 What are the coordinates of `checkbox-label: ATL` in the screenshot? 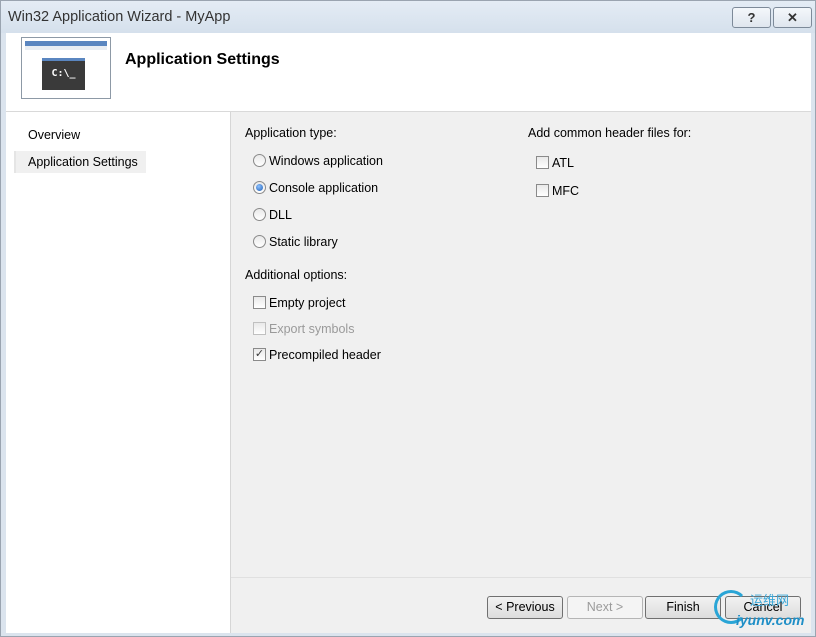 It's located at (563, 163).